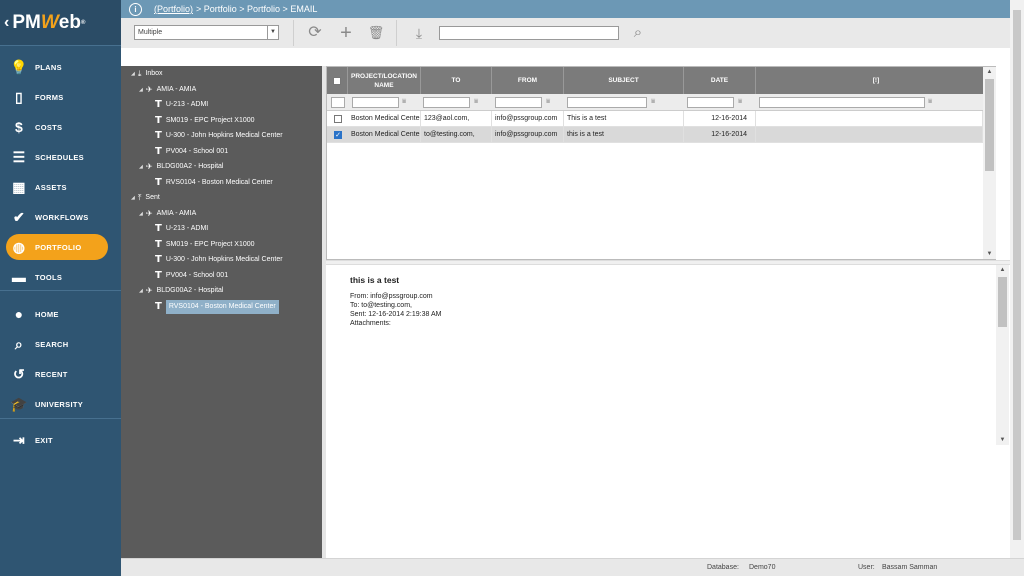 This screenshot has height=576, width=1024. I want to click on filter-input-subject, so click(607, 102).